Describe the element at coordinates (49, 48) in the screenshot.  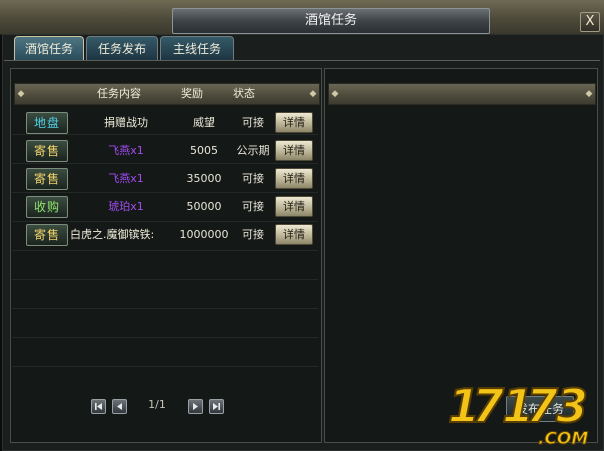
I see `tab-tavern-quests: 酒馆任务` at that location.